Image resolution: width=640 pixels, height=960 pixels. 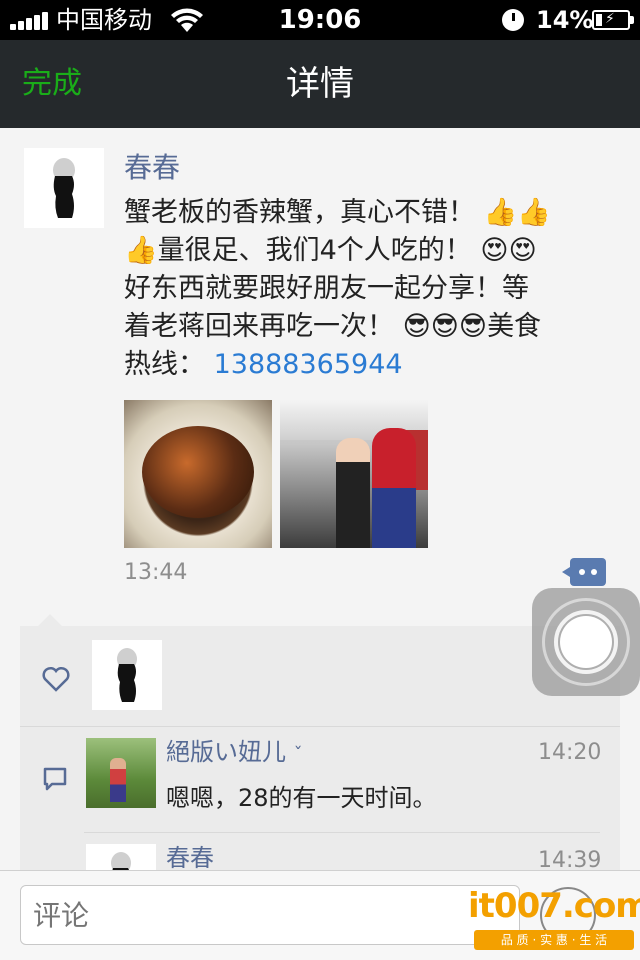 I want to click on crab-dish-photo, so click(x=198, y=474).